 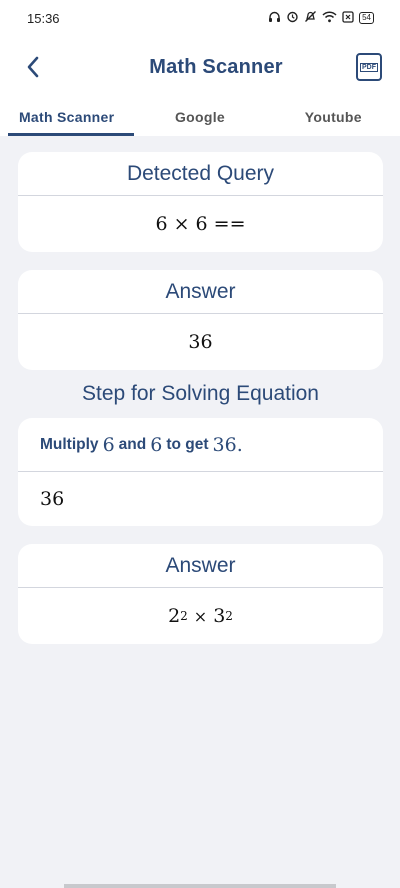 I want to click on sim-x-icon, so click(x=348, y=18).